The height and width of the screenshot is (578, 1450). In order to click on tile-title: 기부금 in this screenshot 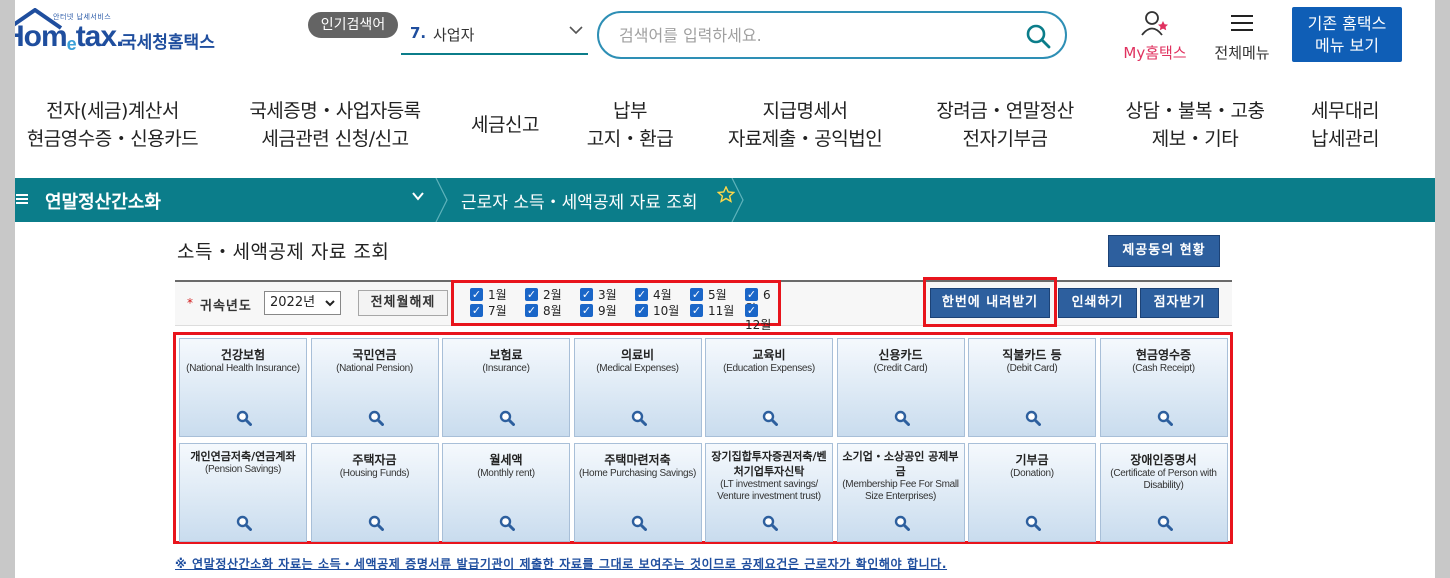, I will do `click(1032, 460)`.